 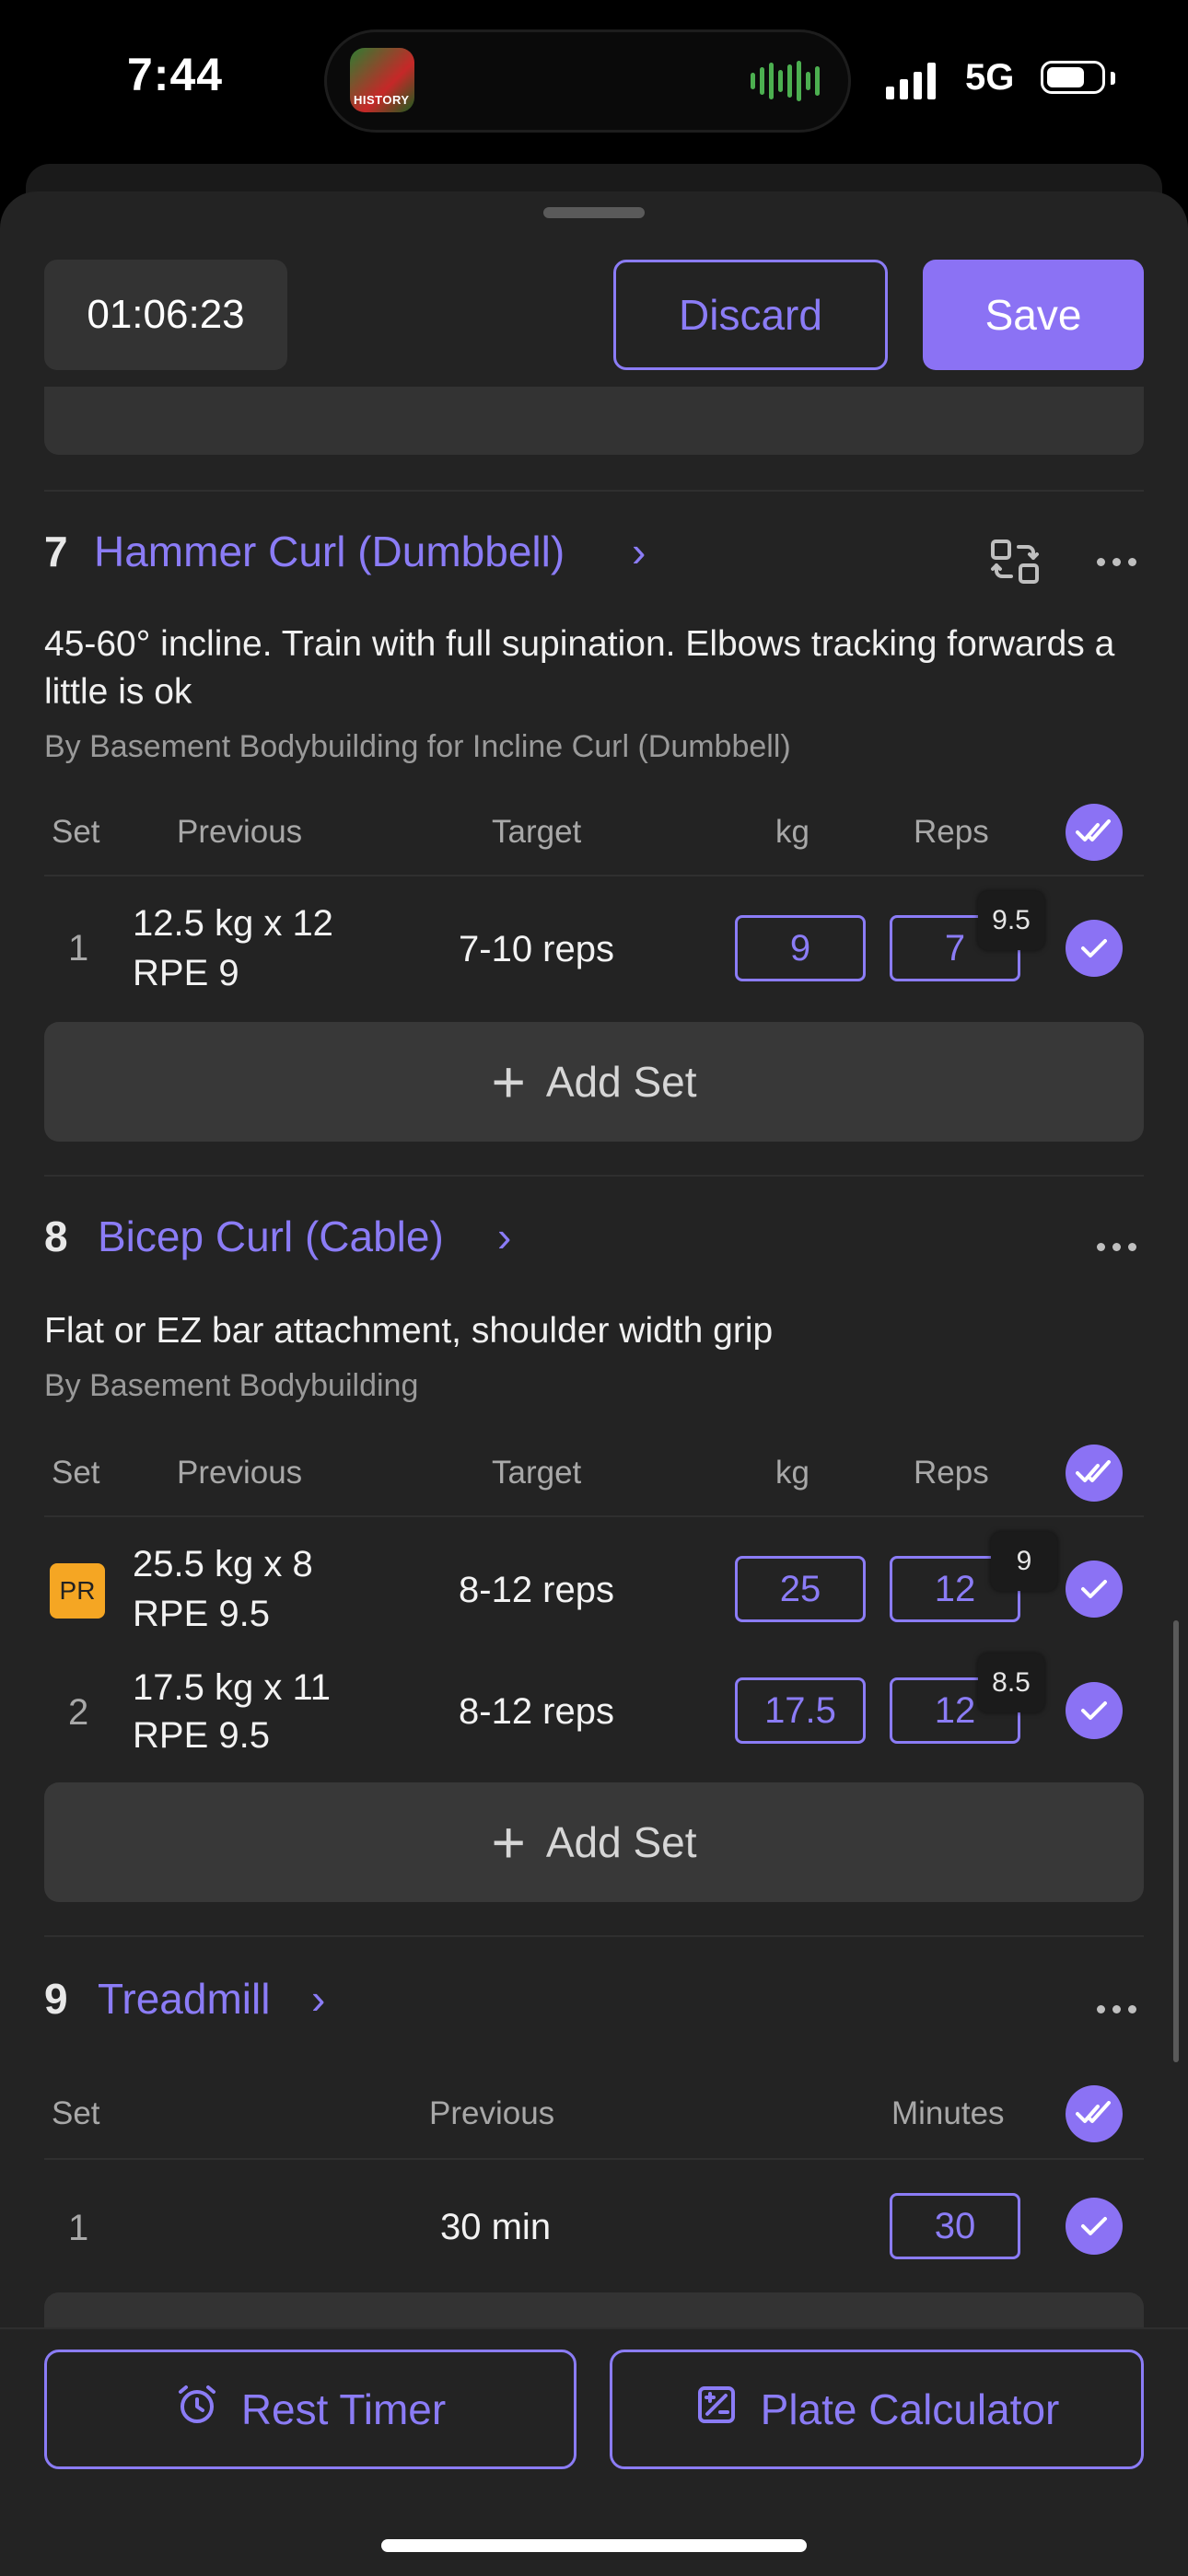 What do you see at coordinates (1176, 1841) in the screenshot?
I see `scrollbar` at bounding box center [1176, 1841].